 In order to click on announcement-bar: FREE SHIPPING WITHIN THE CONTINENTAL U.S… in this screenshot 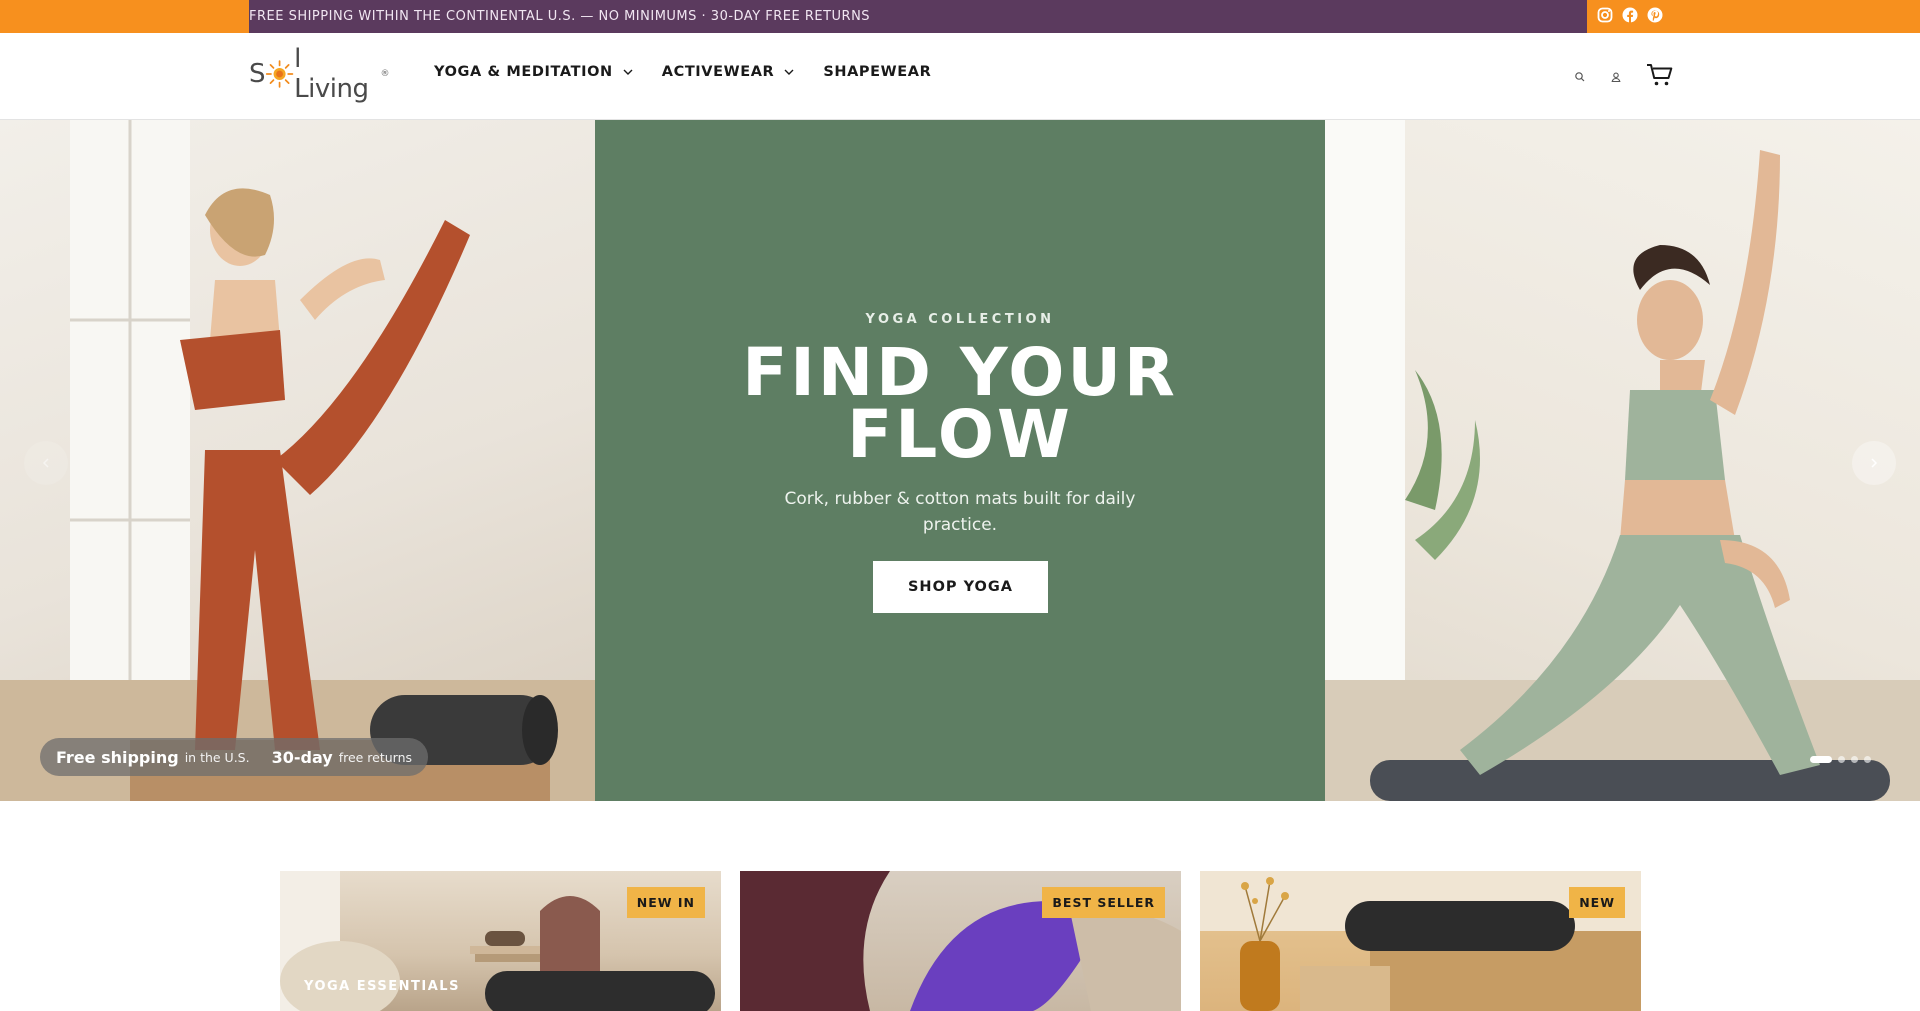, I will do `click(960, 16)`.